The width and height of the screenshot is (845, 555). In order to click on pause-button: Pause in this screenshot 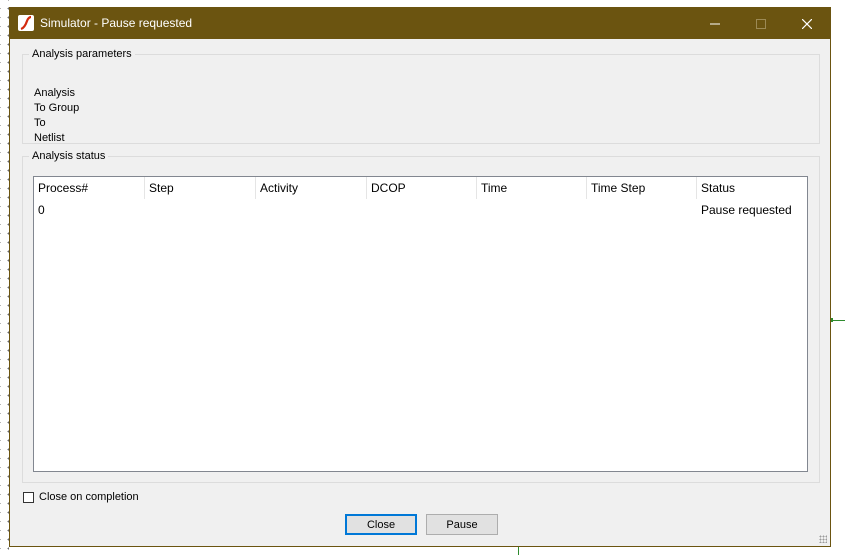, I will do `click(462, 524)`.